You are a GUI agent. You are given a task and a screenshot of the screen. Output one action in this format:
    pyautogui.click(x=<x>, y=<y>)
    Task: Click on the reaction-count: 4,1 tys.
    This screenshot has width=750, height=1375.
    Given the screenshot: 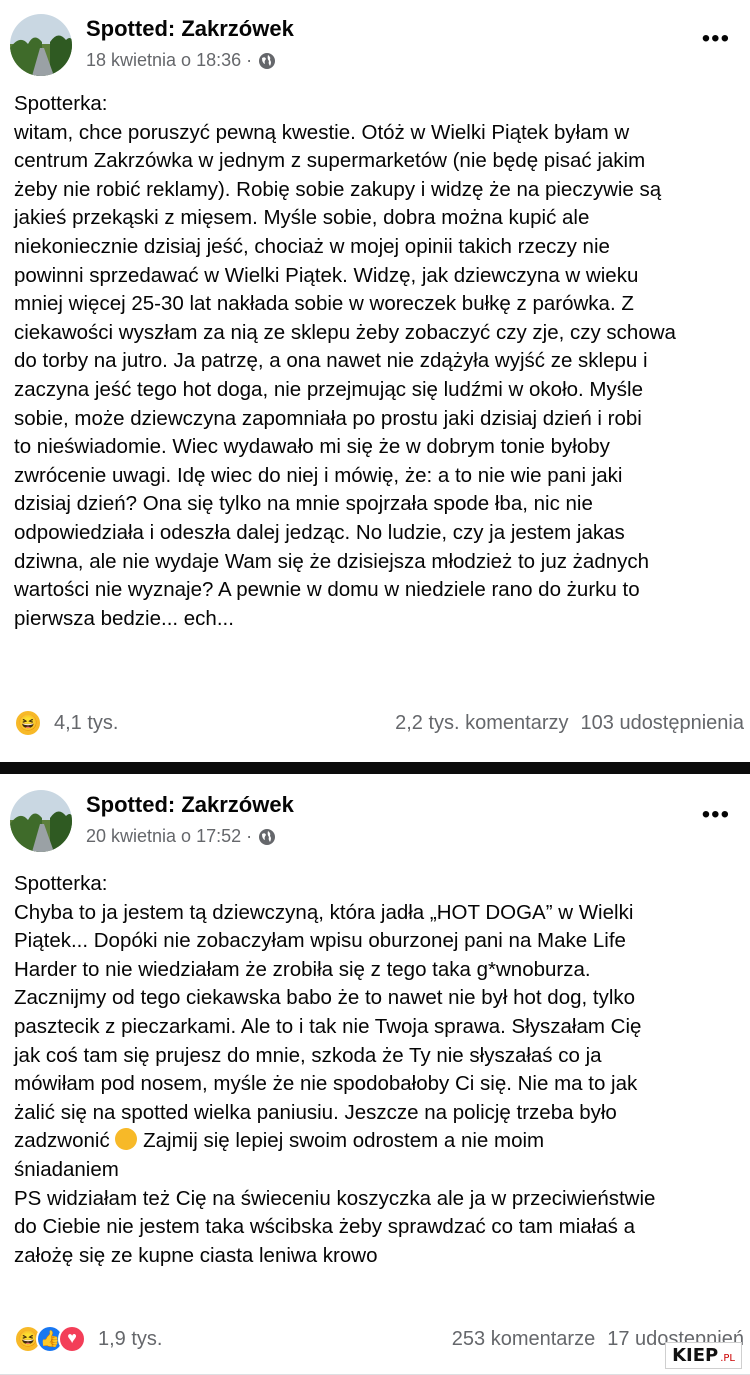 What is the action you would take?
    pyautogui.click(x=86, y=723)
    